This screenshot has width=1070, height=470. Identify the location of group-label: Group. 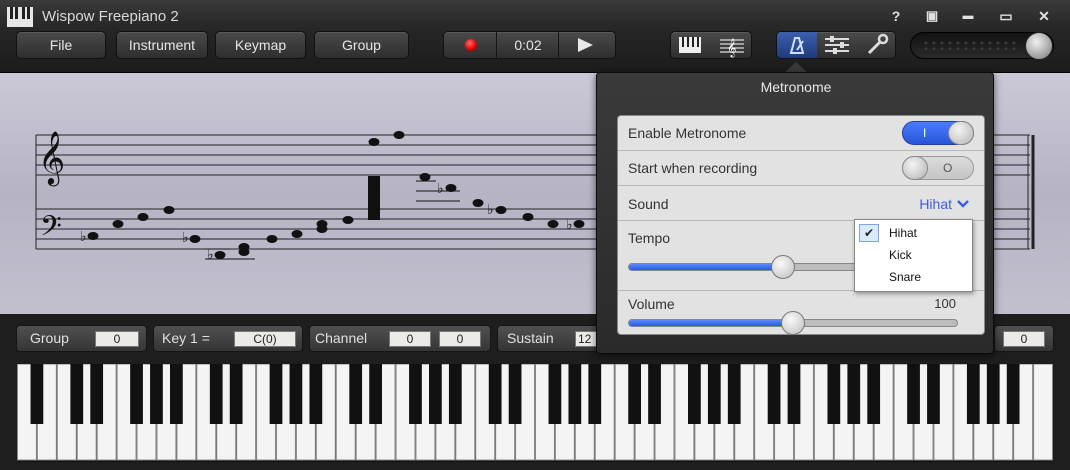
(49, 338).